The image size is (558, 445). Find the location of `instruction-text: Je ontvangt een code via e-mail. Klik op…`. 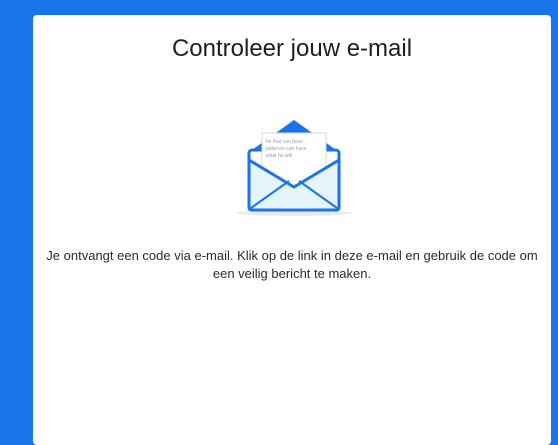

instruction-text: Je ontvangt een code via e-mail. Klik op… is located at coordinates (292, 264).